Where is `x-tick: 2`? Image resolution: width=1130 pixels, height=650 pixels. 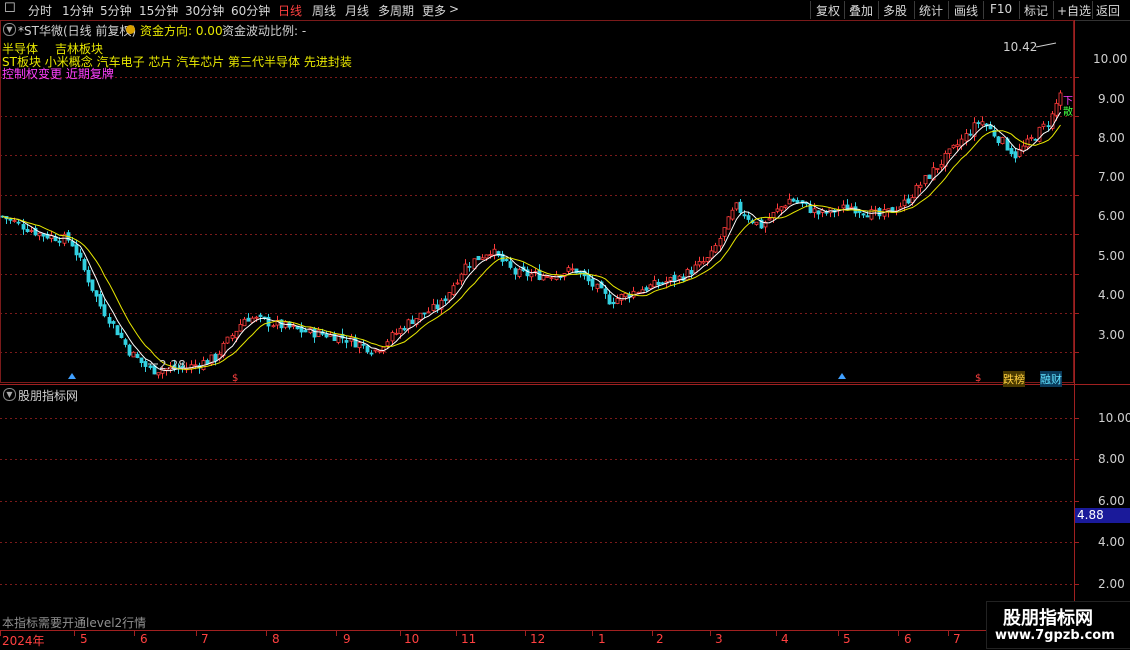
x-tick: 2 is located at coordinates (660, 639).